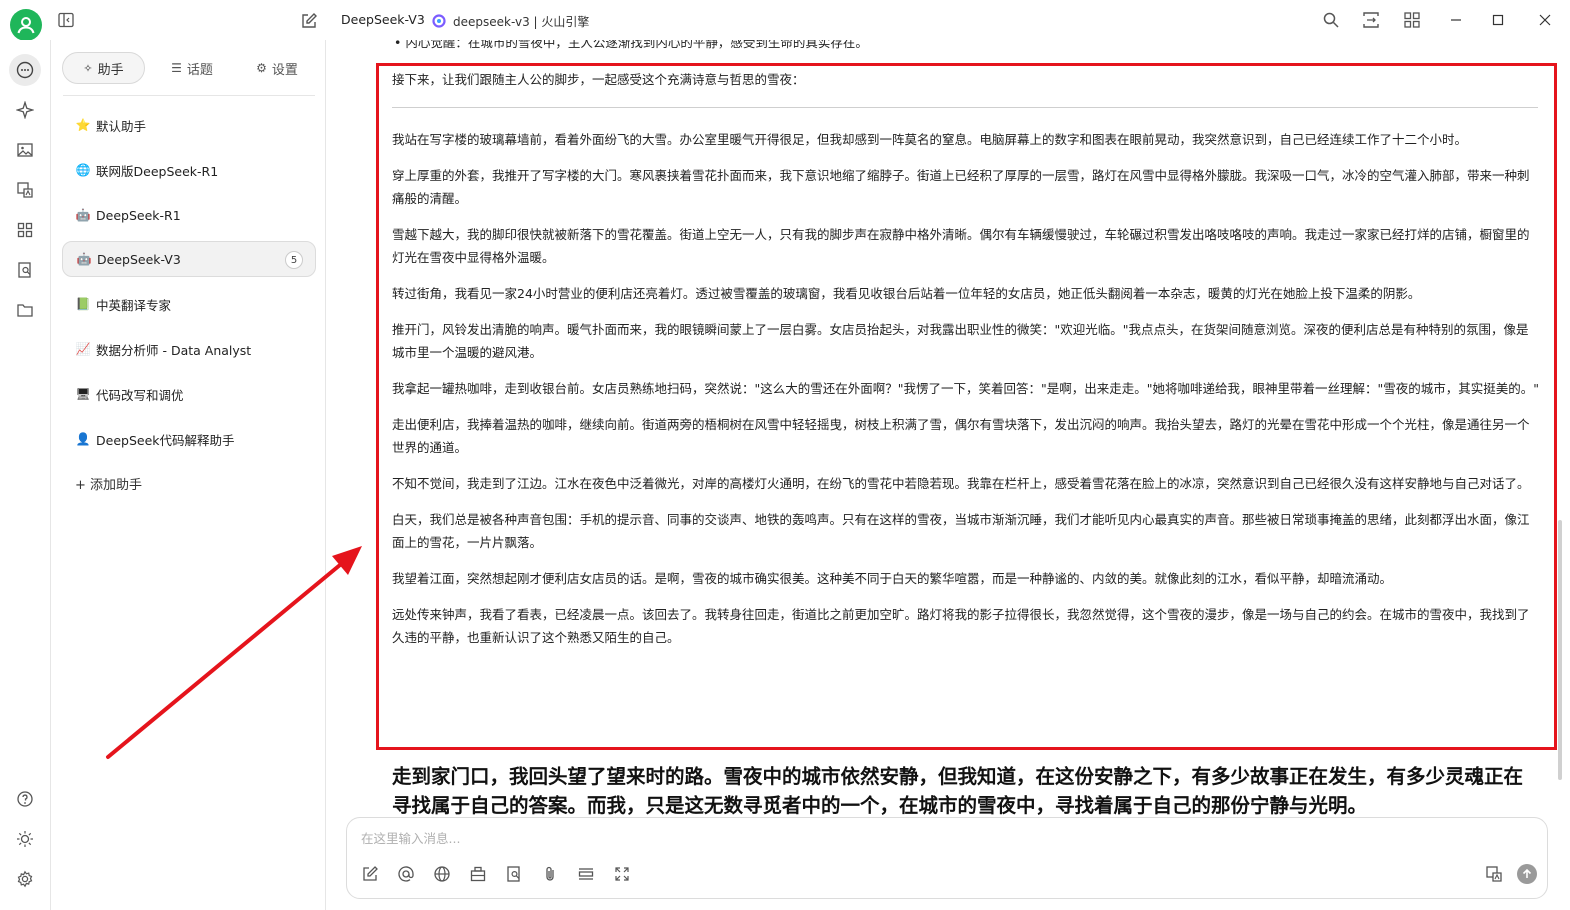 The width and height of the screenshot is (1570, 910). I want to click on tab-label: 话题, so click(199, 70).